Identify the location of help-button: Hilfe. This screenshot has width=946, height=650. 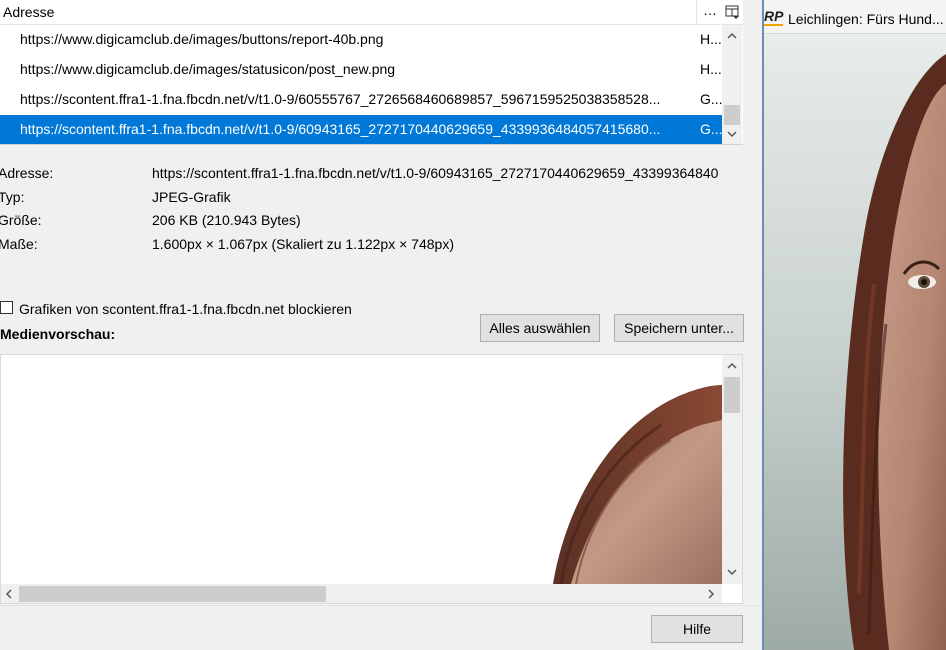
(697, 629).